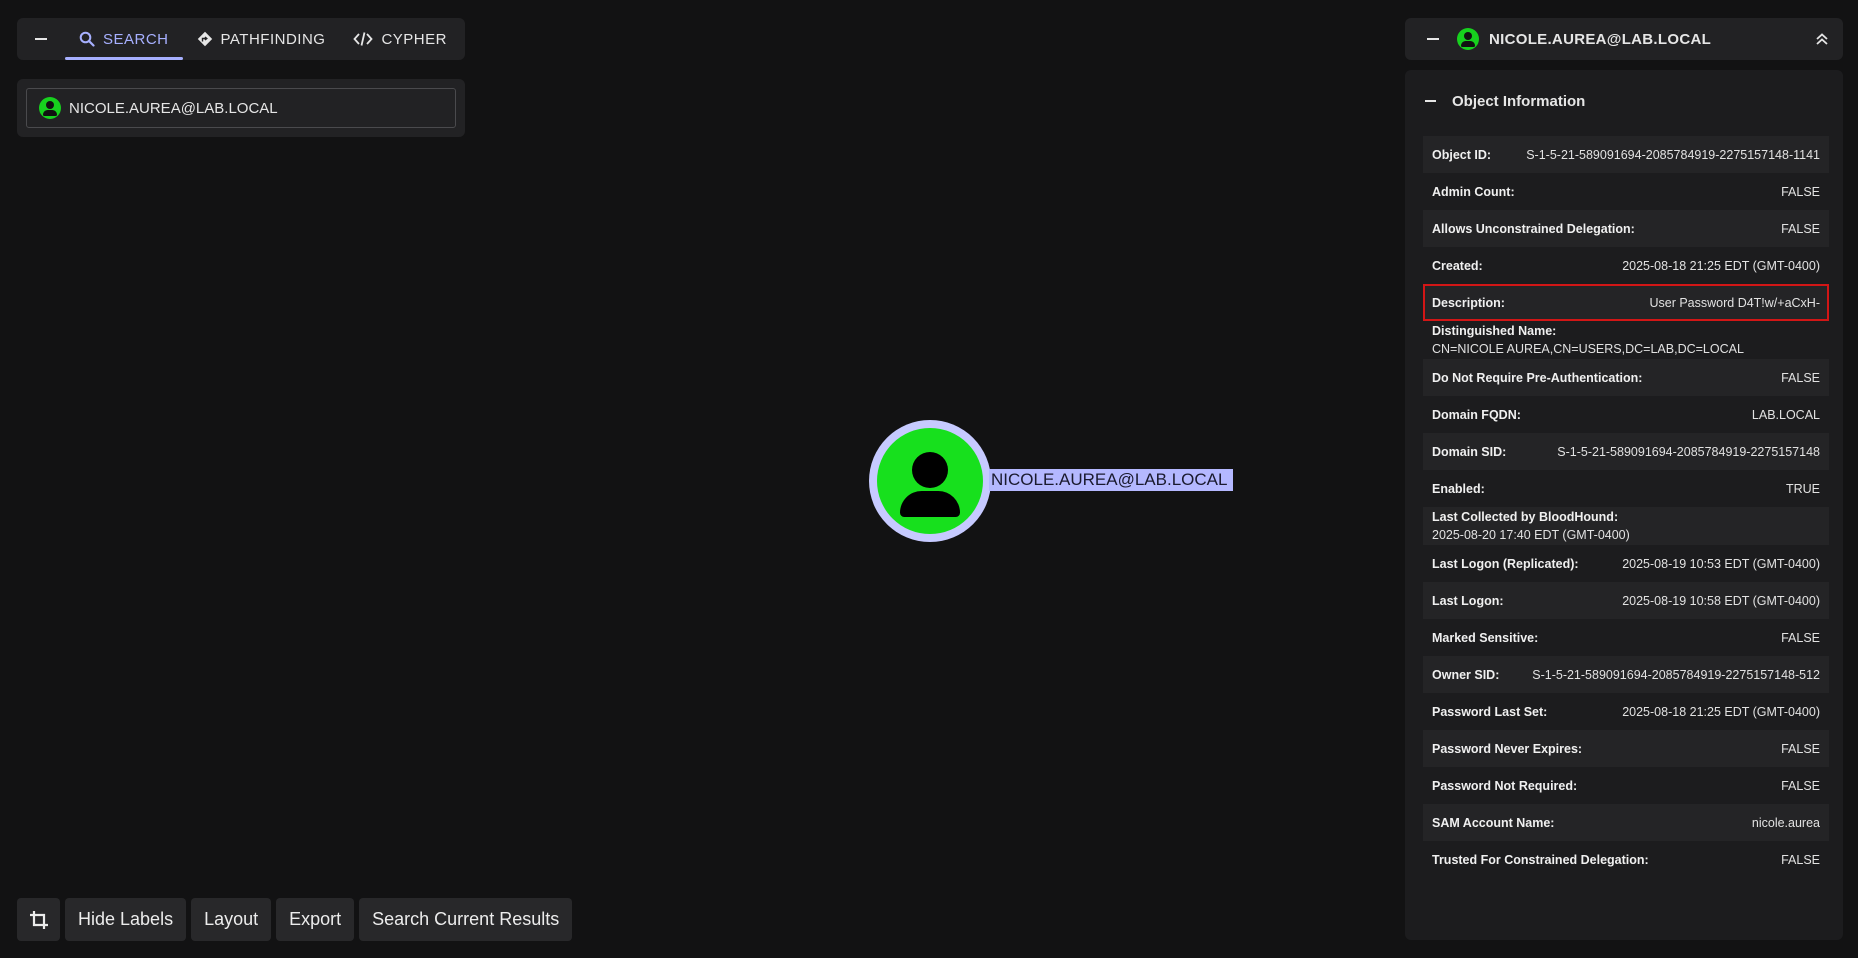 Image resolution: width=1858 pixels, height=958 pixels. Describe the element at coordinates (1505, 563) in the screenshot. I see `property-label: Last Logon (Replicated):` at that location.